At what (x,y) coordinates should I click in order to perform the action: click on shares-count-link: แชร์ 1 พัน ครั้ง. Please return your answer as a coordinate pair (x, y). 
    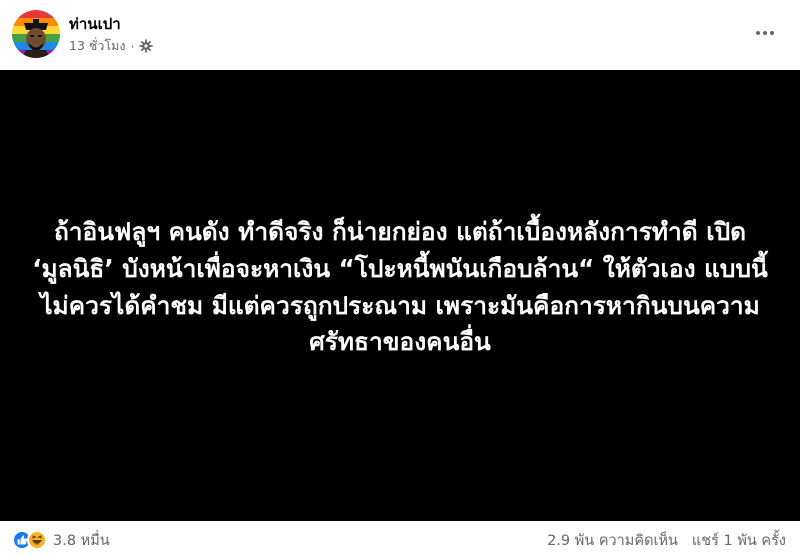
    Looking at the image, I should click on (739, 540).